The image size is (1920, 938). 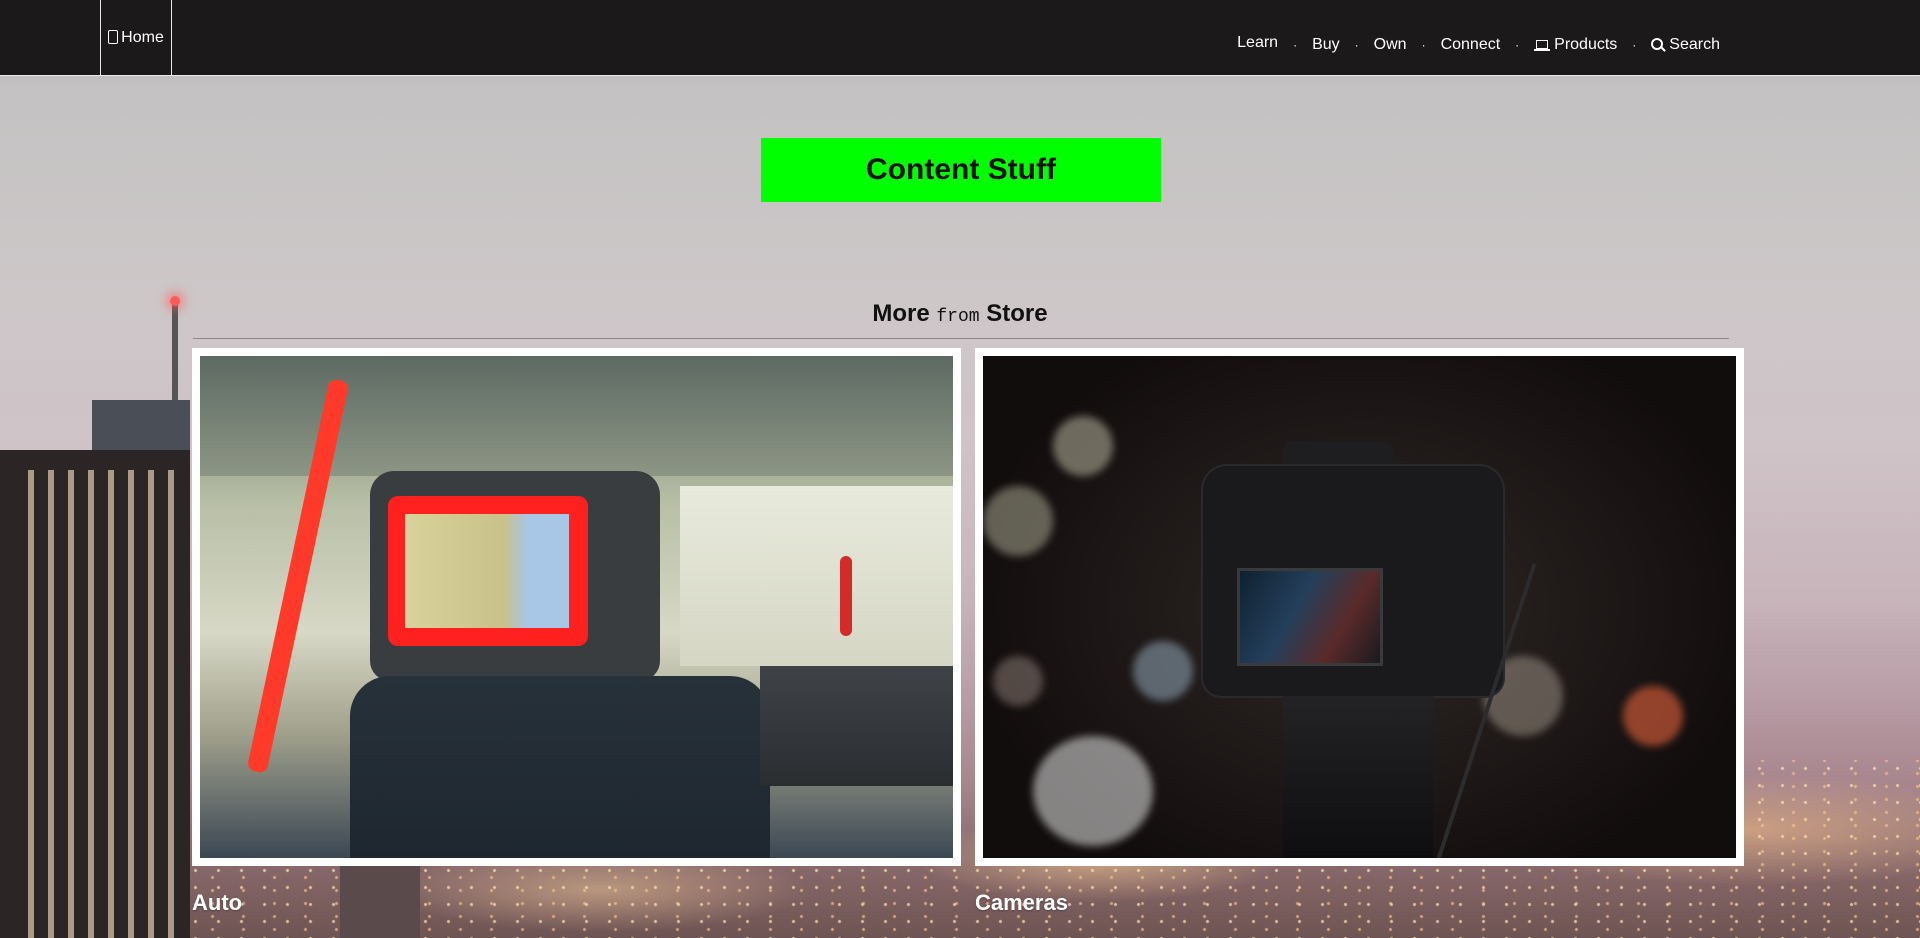 I want to click on card-caption-cameras: Cameras, so click(x=1021, y=903).